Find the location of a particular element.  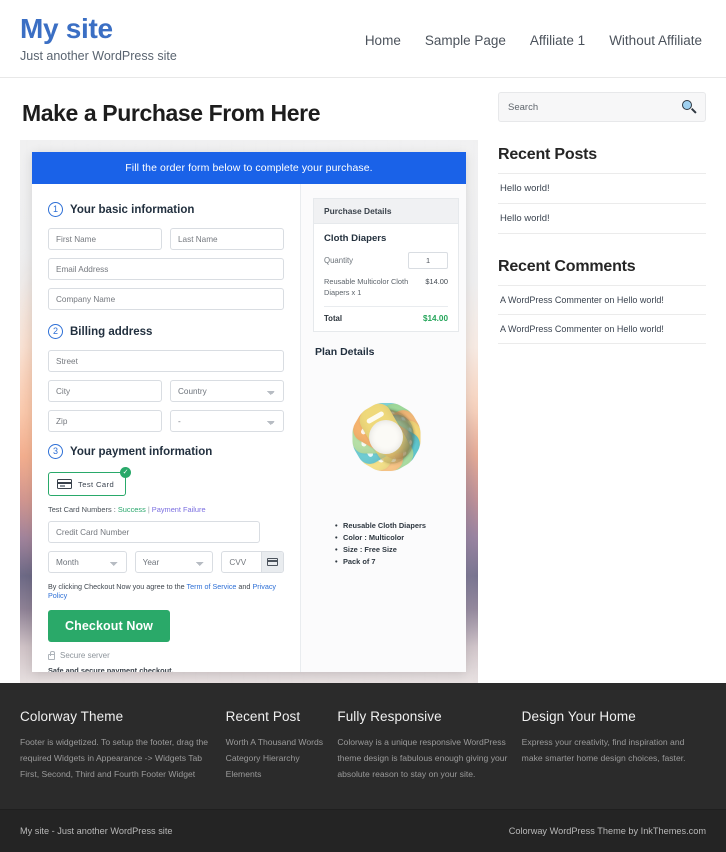

nav-item-affiliate-1: Affiliate 1 is located at coordinates (557, 40).